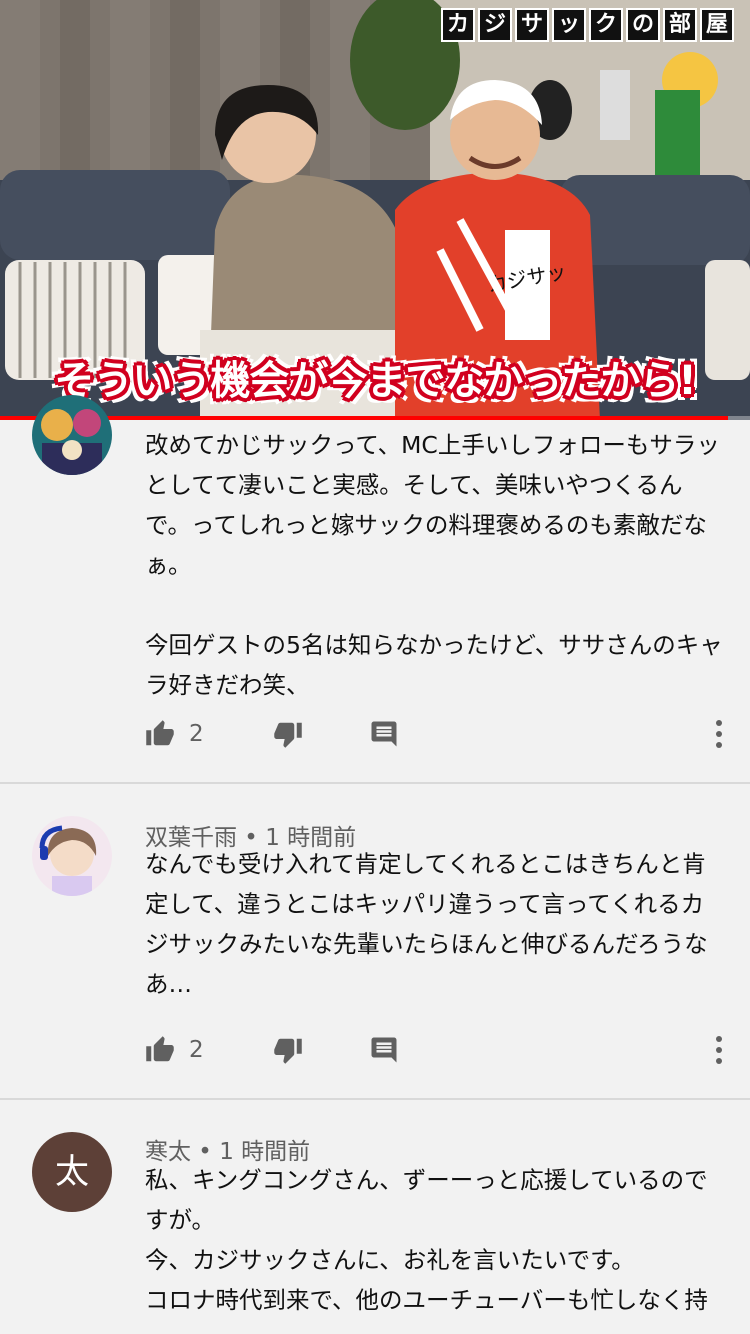  I want to click on progress-bar, so click(375, 418).